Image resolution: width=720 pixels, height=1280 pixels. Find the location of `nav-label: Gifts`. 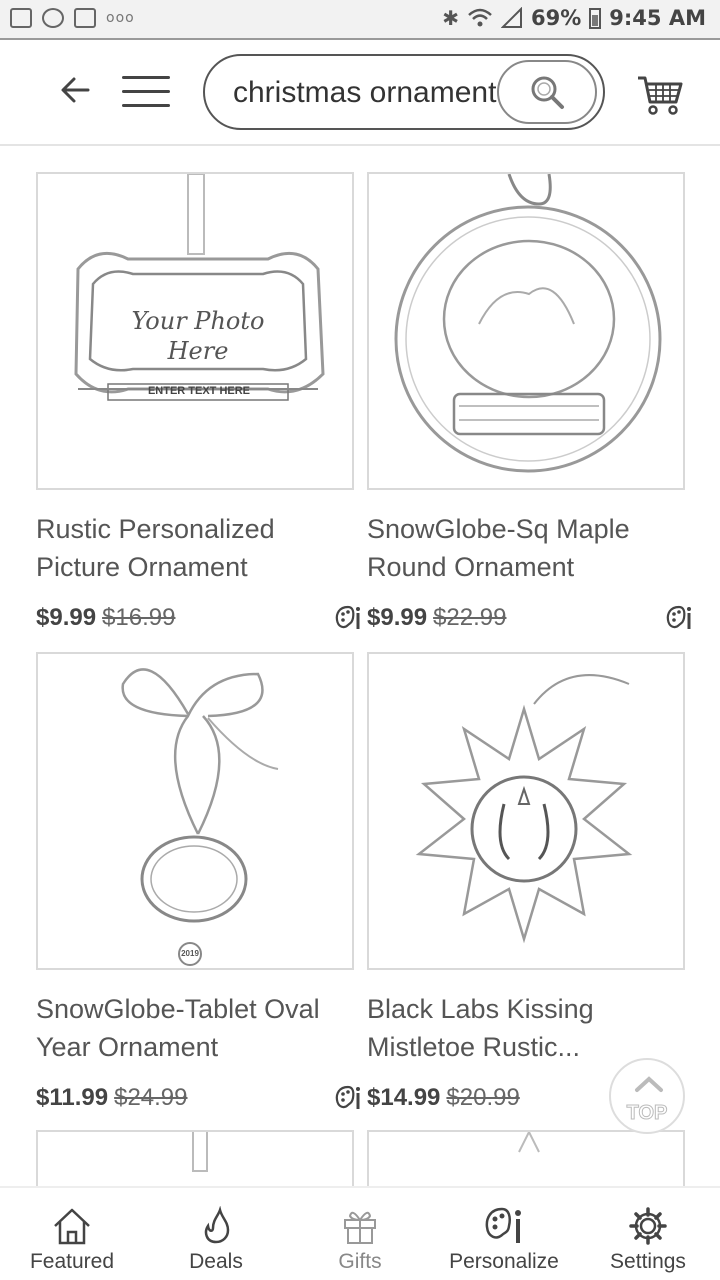

nav-label: Gifts is located at coordinates (360, 1261).